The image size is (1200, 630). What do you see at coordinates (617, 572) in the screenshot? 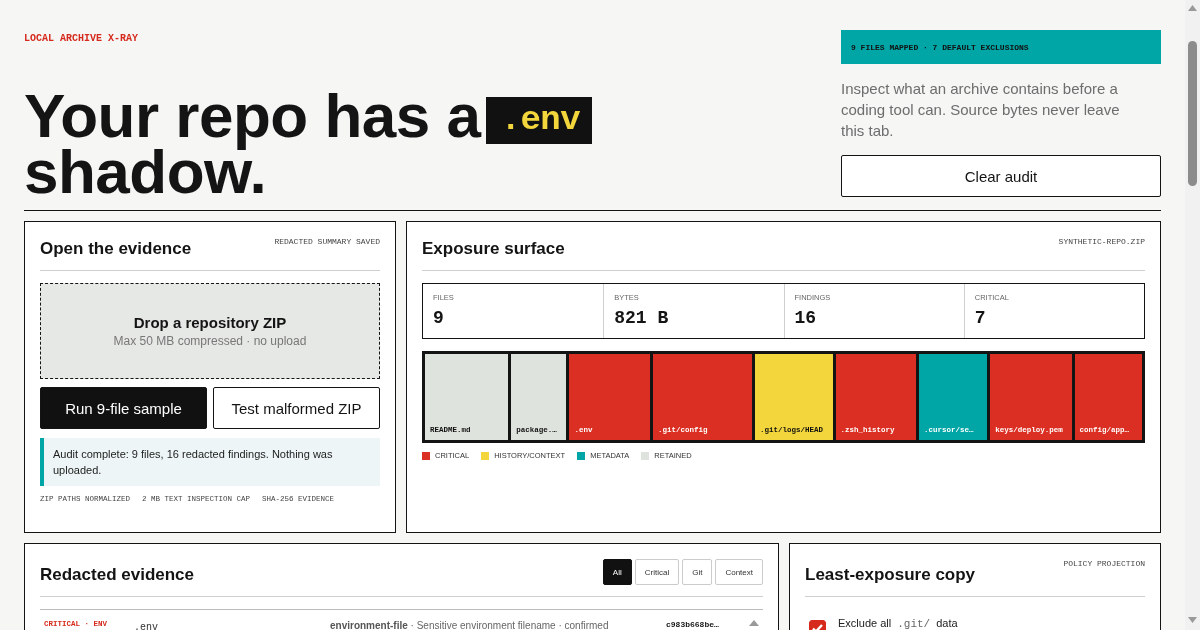
I see `filter-button: All` at bounding box center [617, 572].